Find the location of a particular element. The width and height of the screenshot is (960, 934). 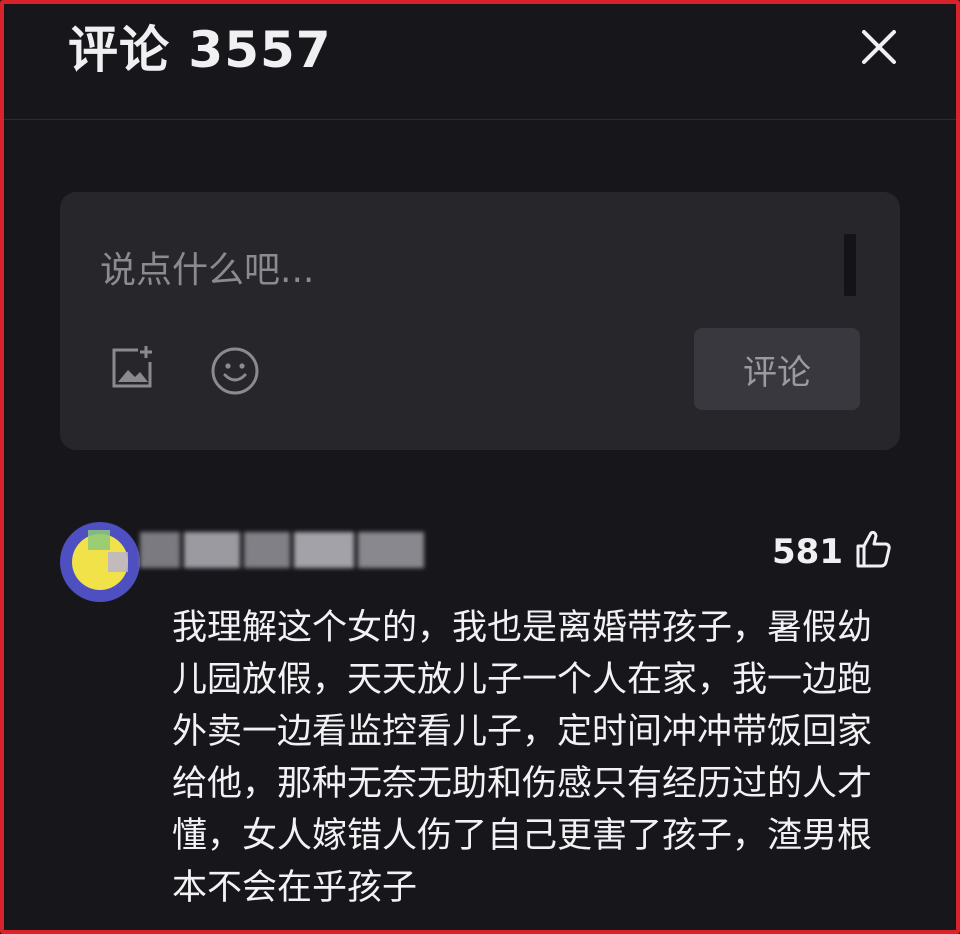

close-icon is located at coordinates (879, 47).